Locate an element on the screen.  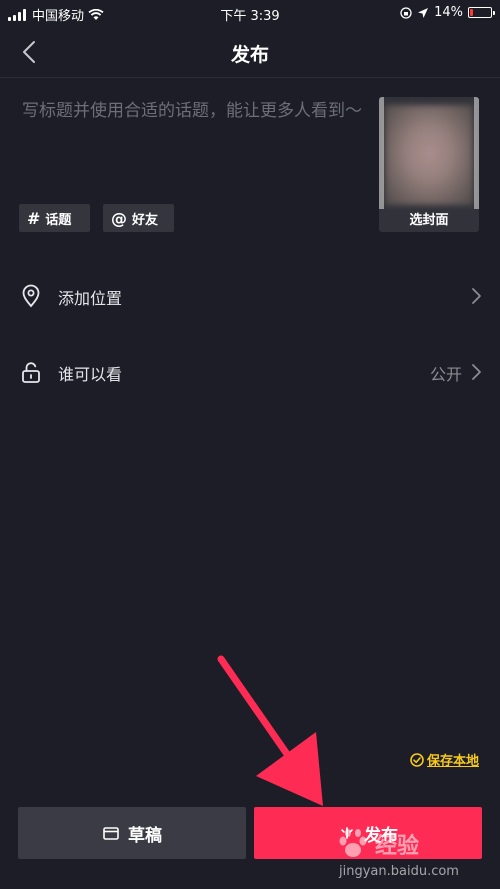
annotation-arrow-shaft is located at coordinates (263, 719).